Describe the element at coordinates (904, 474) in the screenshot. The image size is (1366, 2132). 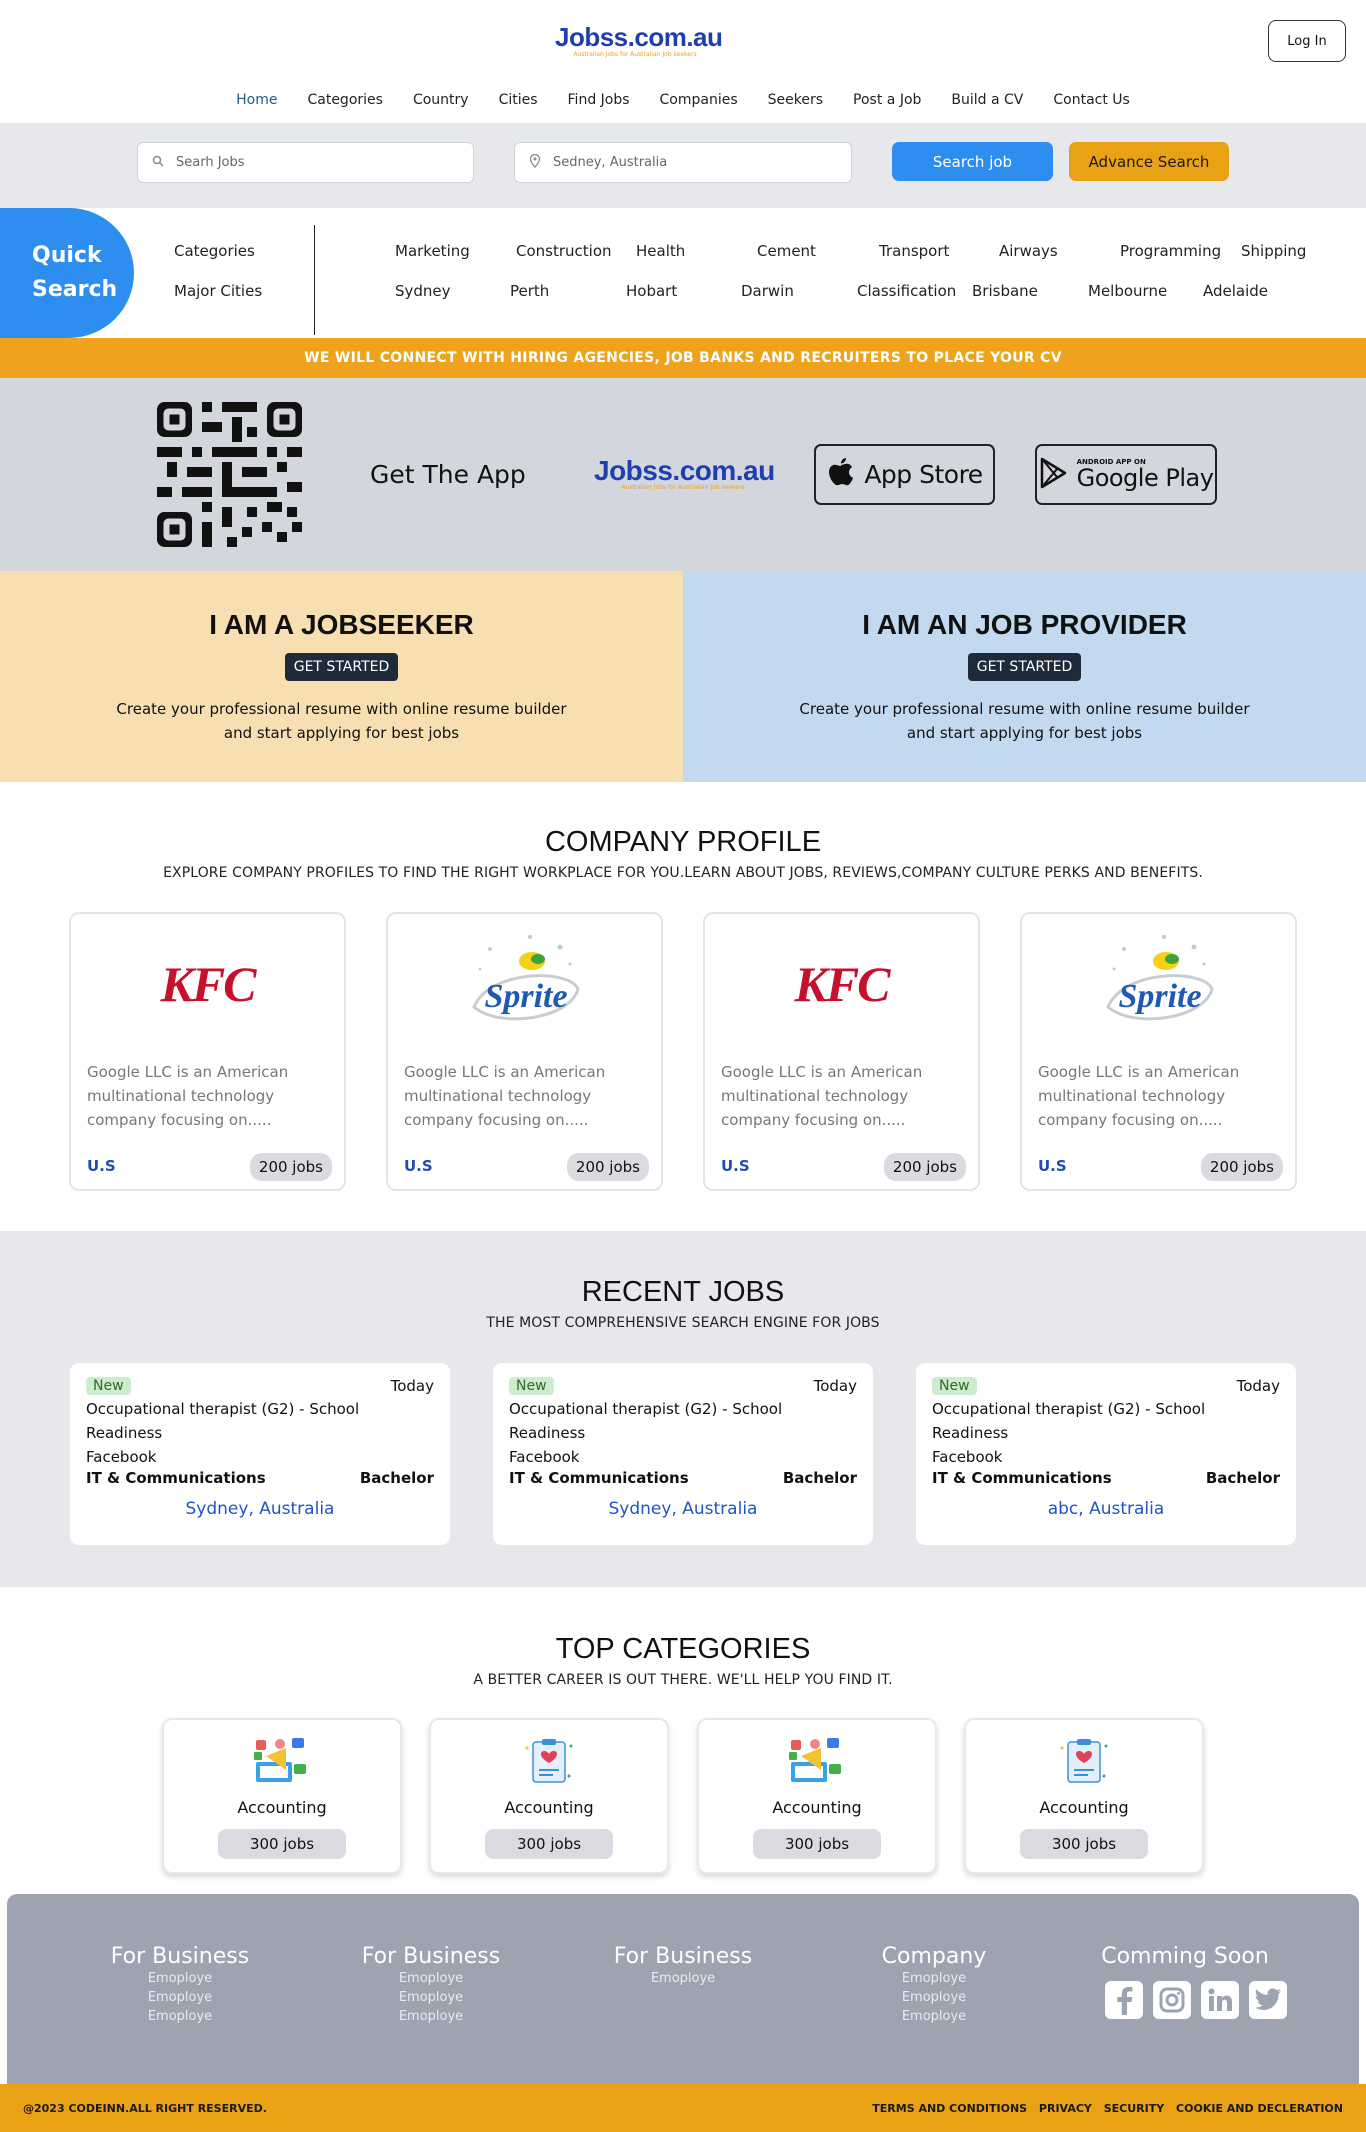
I see `app-store-button: App Store` at that location.